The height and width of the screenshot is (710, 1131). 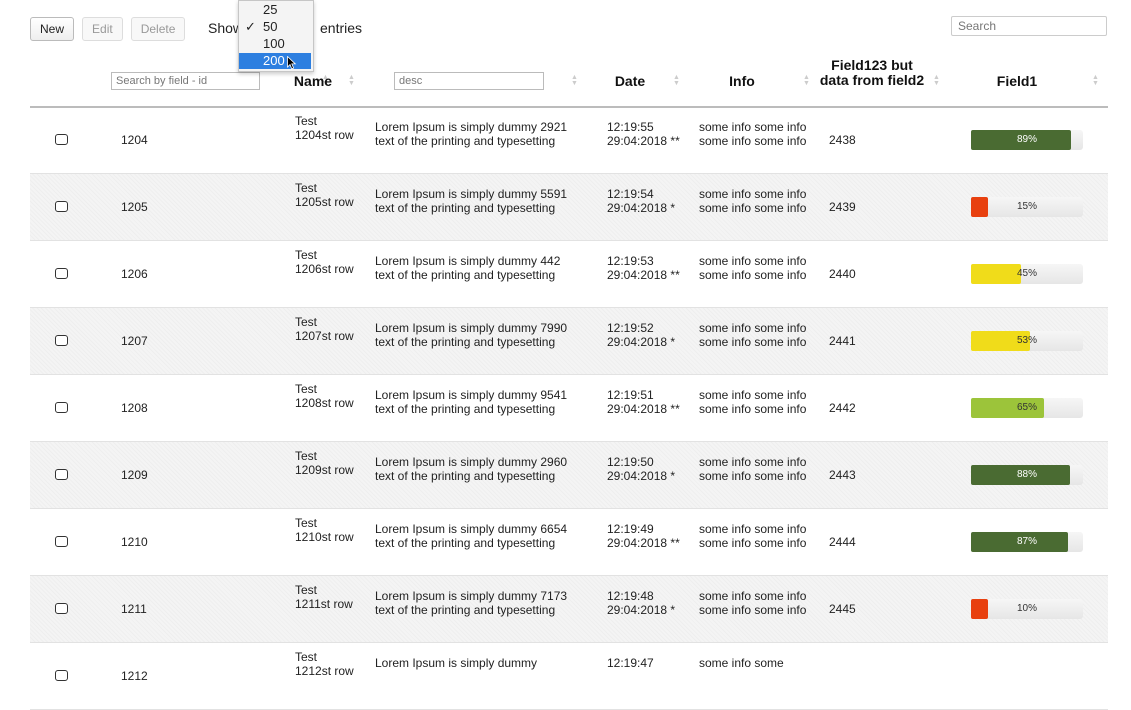 I want to click on progress-bar: 88%, so click(x=1027, y=475).